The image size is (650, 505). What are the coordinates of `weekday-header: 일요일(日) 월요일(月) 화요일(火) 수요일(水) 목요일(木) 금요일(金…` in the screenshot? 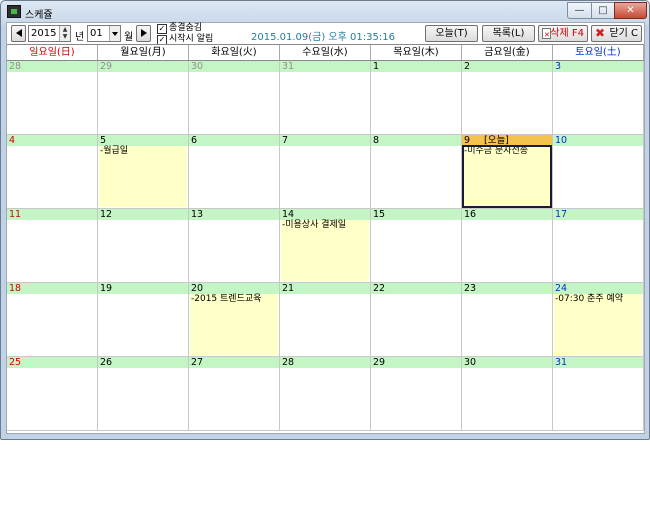 It's located at (325, 52).